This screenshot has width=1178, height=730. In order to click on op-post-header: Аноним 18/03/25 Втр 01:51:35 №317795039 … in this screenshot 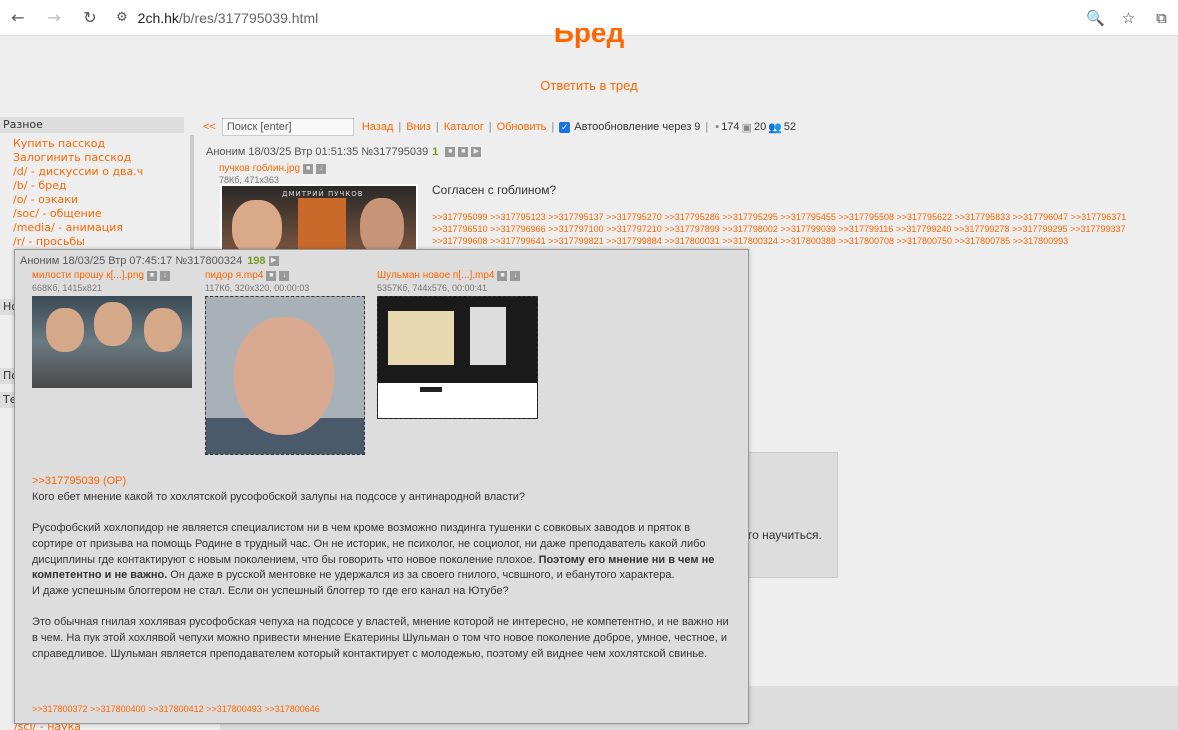, I will do `click(344, 152)`.